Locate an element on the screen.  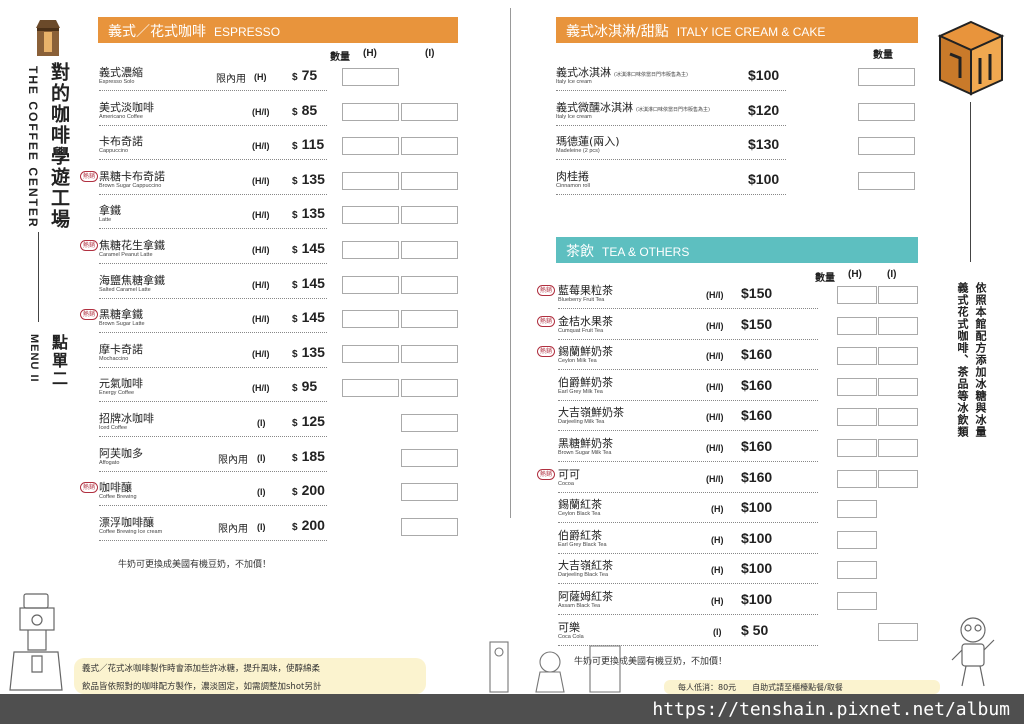
box-logo-icon is located at coordinates (971, 58).